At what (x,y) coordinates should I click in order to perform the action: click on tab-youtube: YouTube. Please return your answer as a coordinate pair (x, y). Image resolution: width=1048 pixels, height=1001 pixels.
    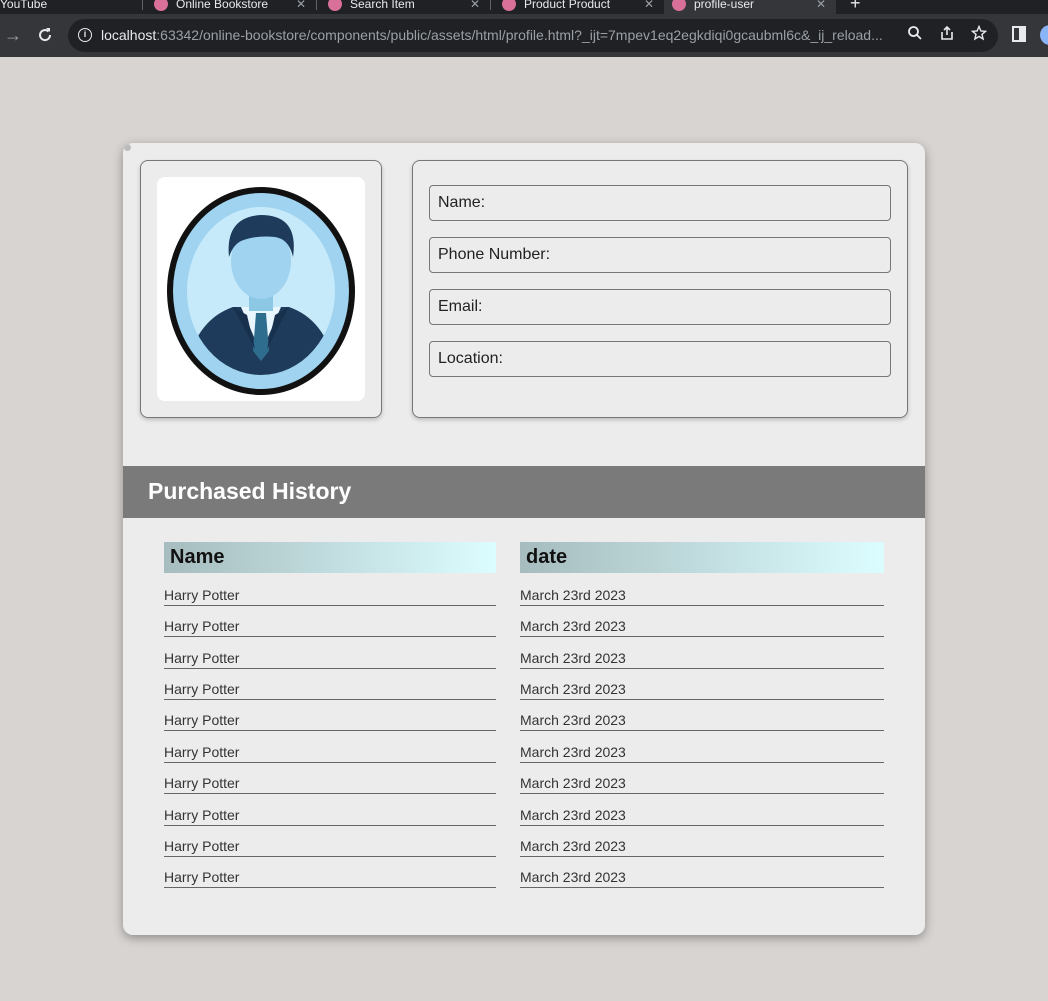
    Looking at the image, I should click on (71, 7).